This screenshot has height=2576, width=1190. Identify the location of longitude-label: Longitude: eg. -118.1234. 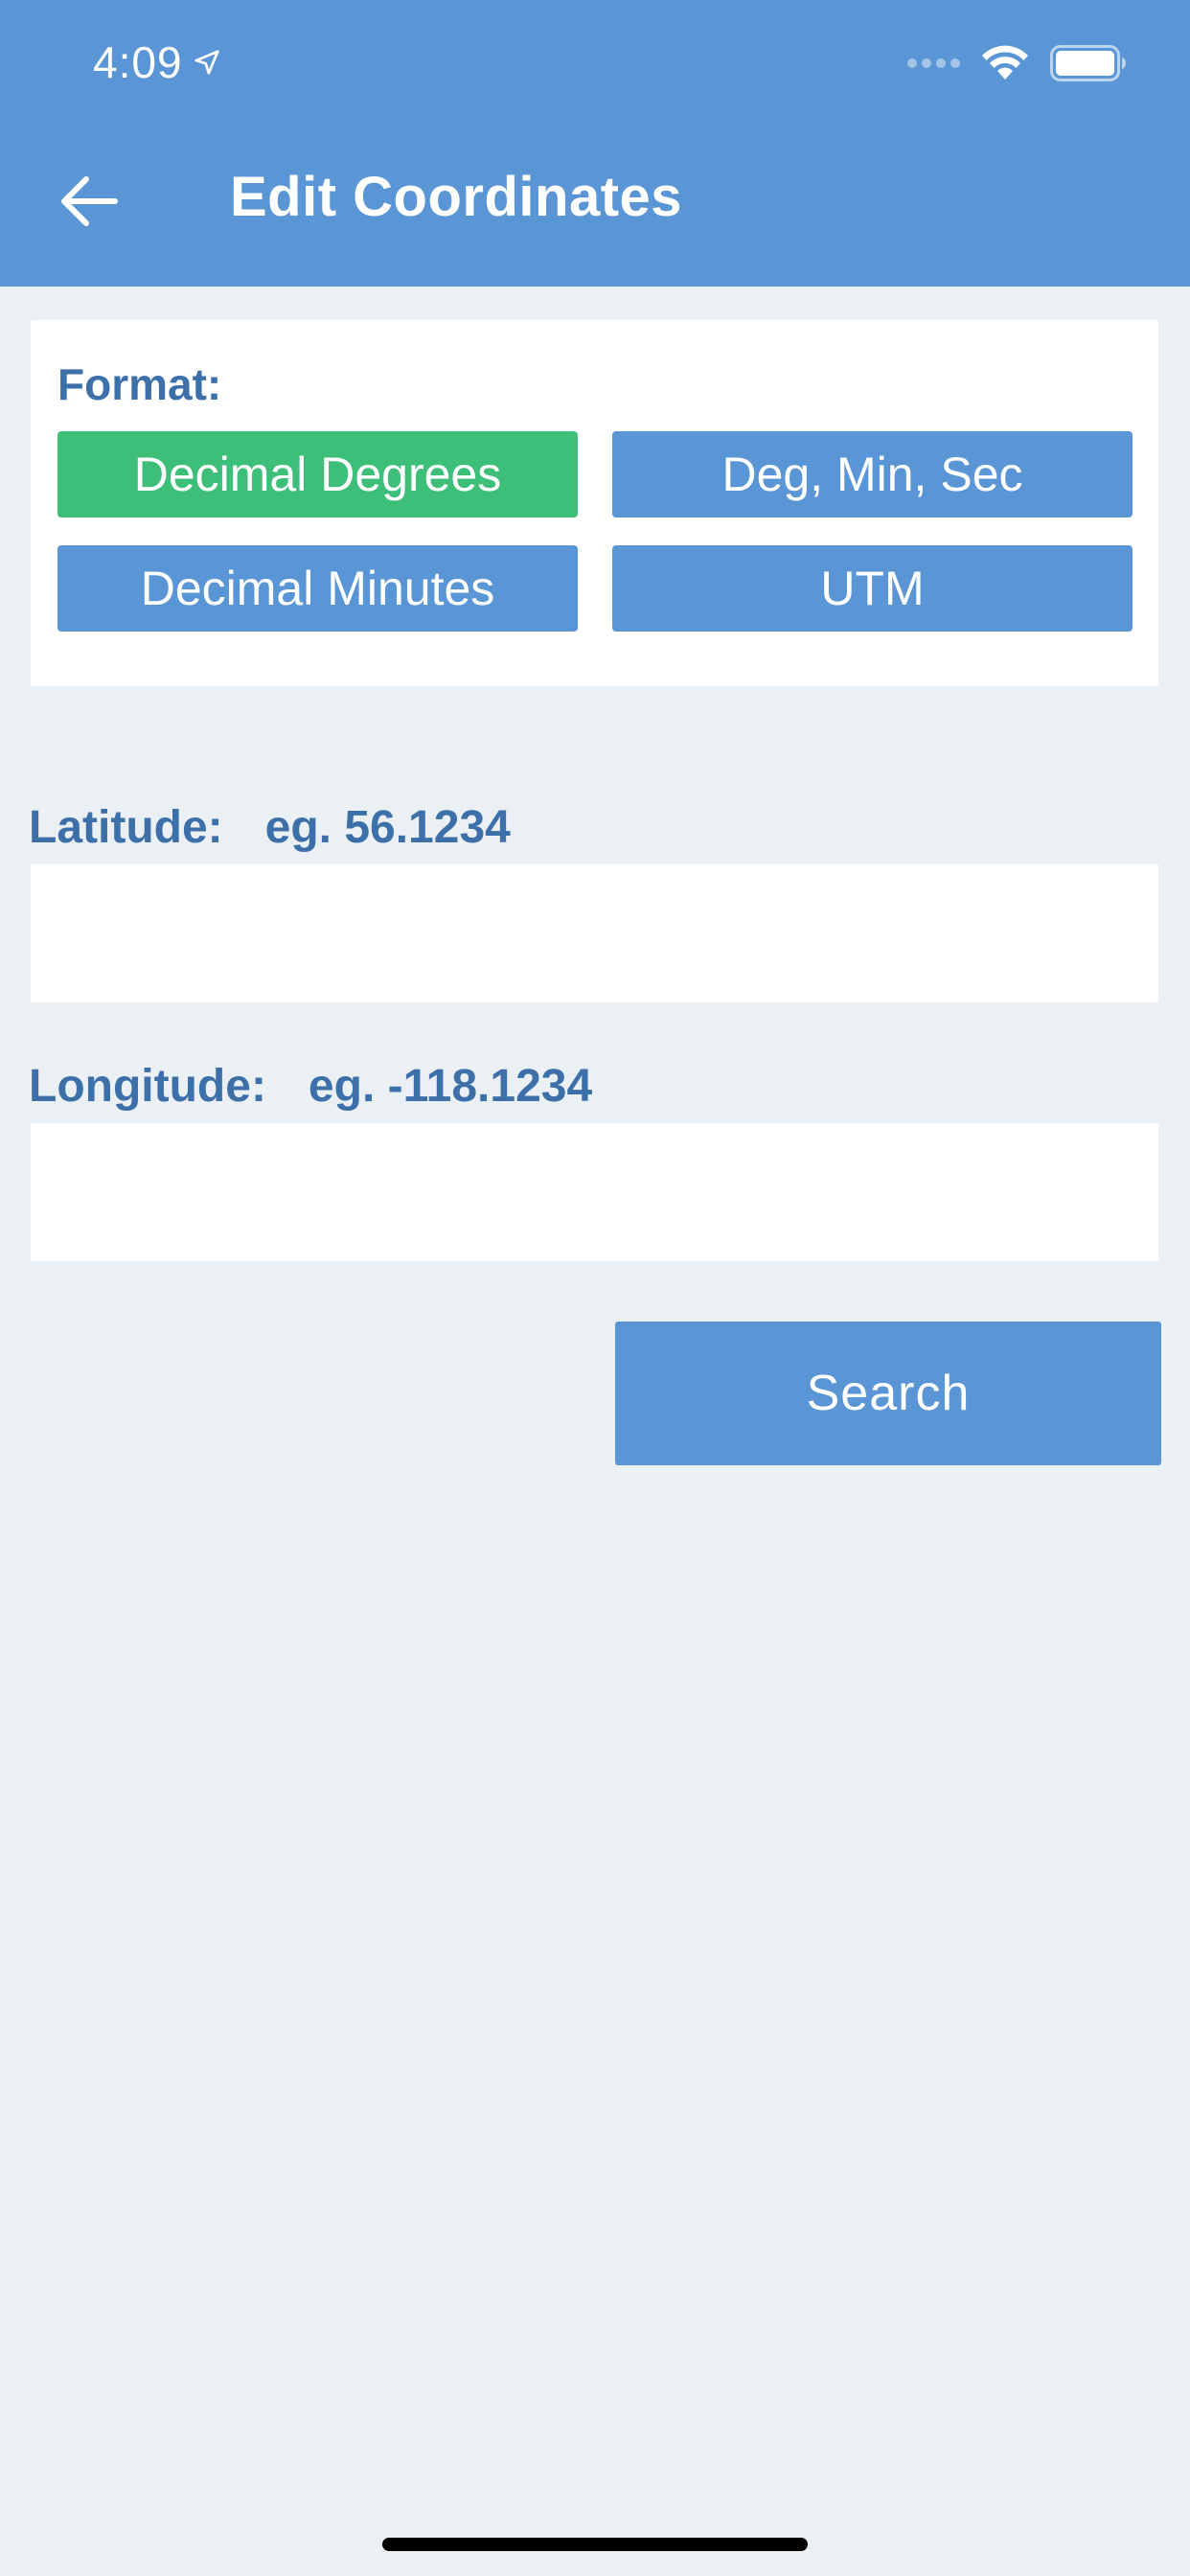
(311, 1086).